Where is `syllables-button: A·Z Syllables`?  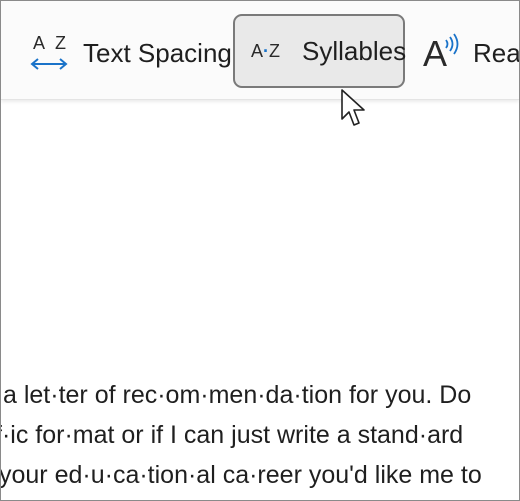
syllables-button: A·Z Syllables is located at coordinates (320, 51).